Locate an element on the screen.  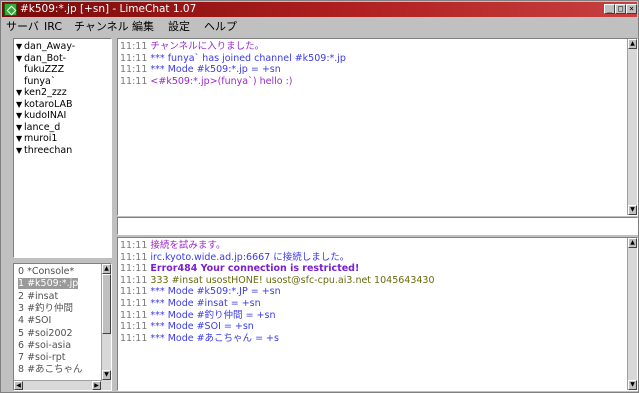
nick-list-item: ▼ dan_Away- is located at coordinates (45, 46).